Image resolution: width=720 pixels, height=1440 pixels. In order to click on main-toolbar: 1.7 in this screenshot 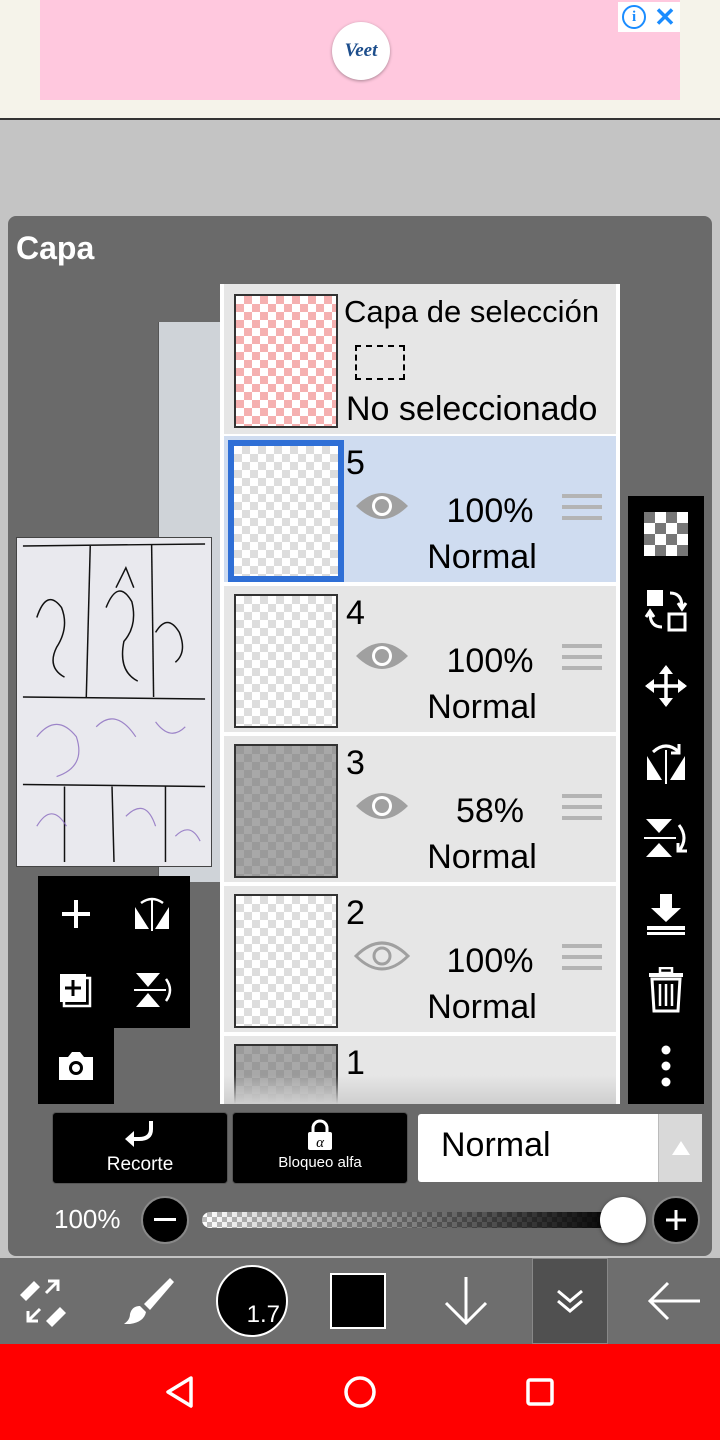, I will do `click(360, 1301)`.